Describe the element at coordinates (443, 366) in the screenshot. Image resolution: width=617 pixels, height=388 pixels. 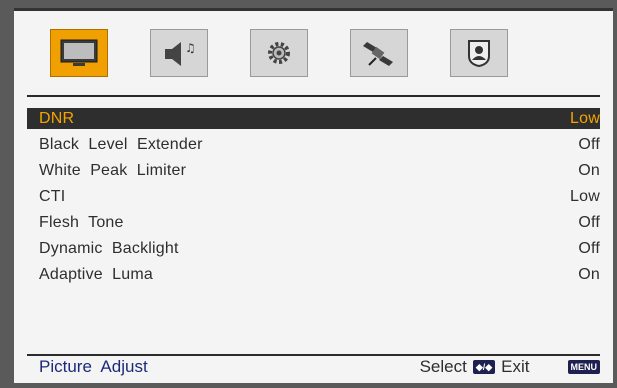
I see `select-hint-label: Select` at that location.